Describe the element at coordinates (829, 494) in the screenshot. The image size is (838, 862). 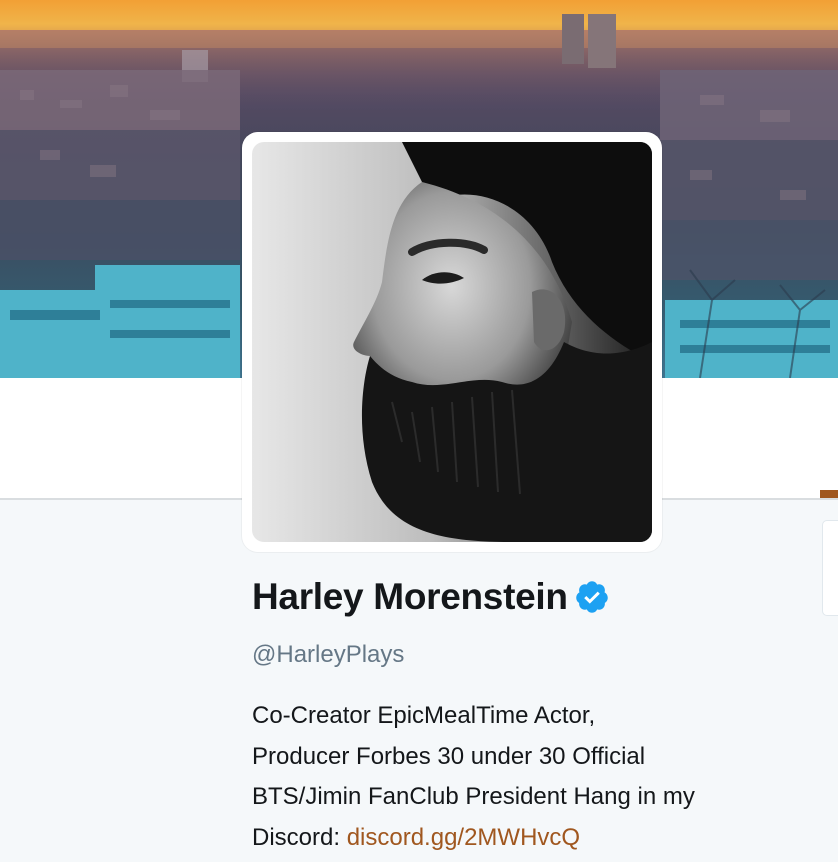
I see `nav-active-indicator` at that location.